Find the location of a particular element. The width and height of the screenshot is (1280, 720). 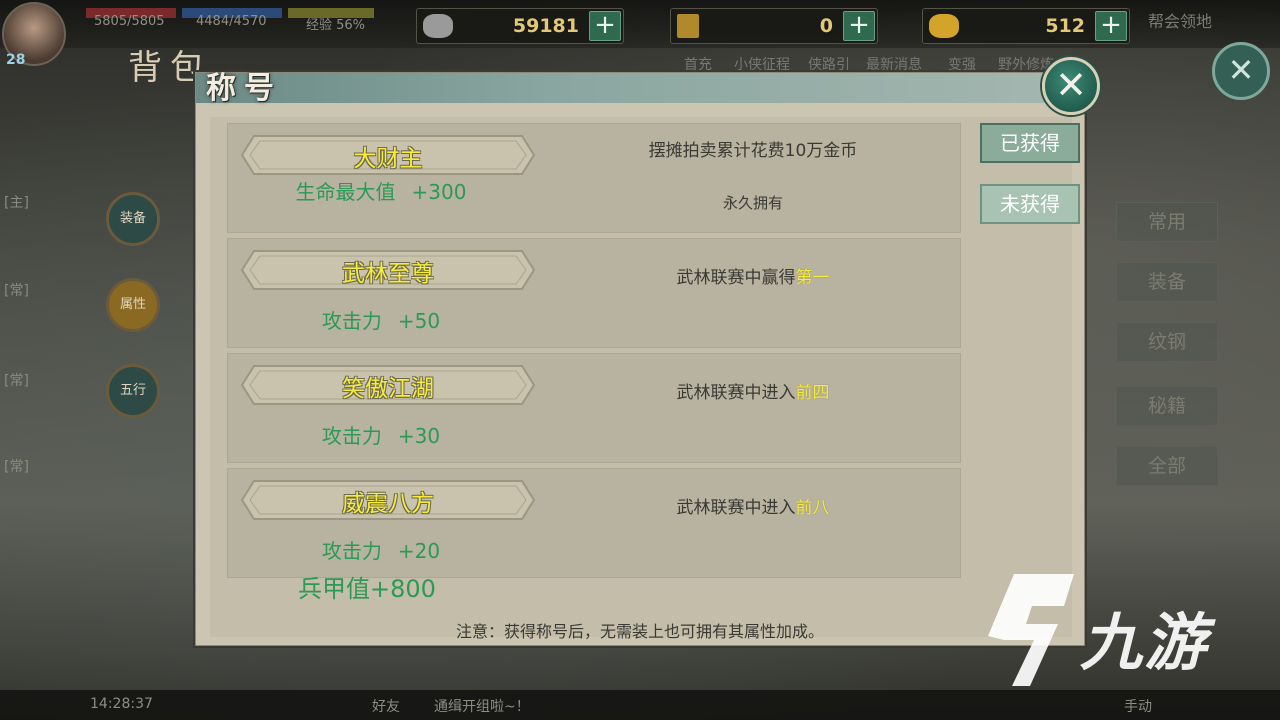

close-icon: ✕ is located at coordinates (1071, 85).